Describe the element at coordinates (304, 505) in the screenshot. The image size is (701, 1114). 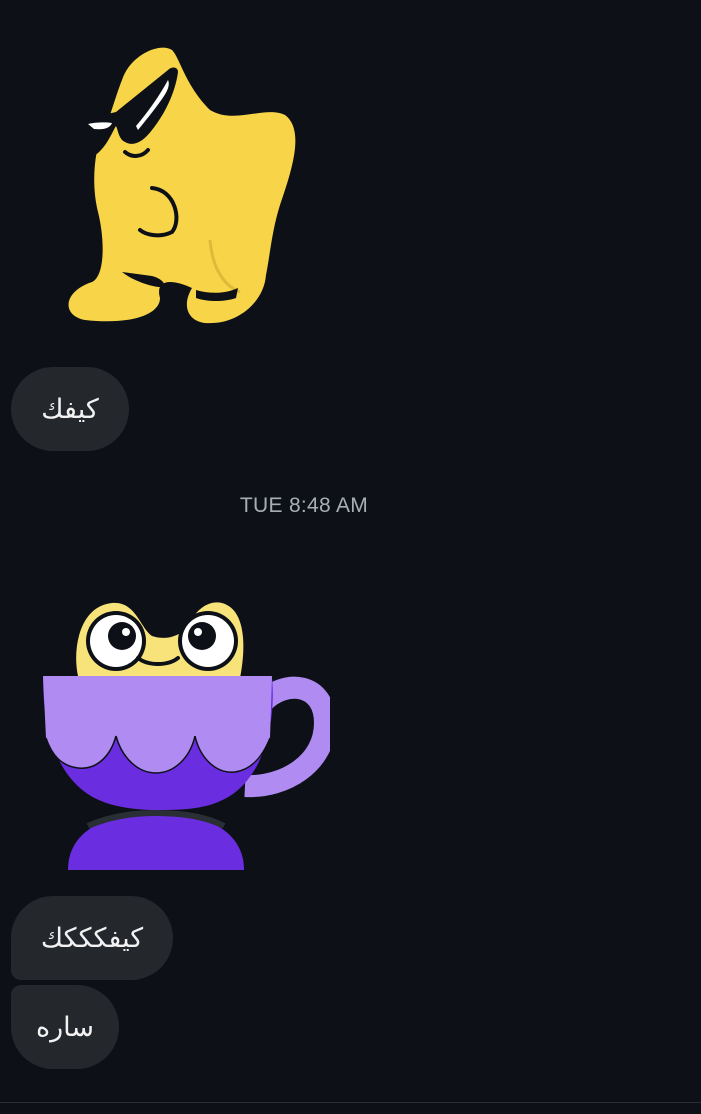
I see `timestamp-divider: TUE 8:48 AM` at that location.